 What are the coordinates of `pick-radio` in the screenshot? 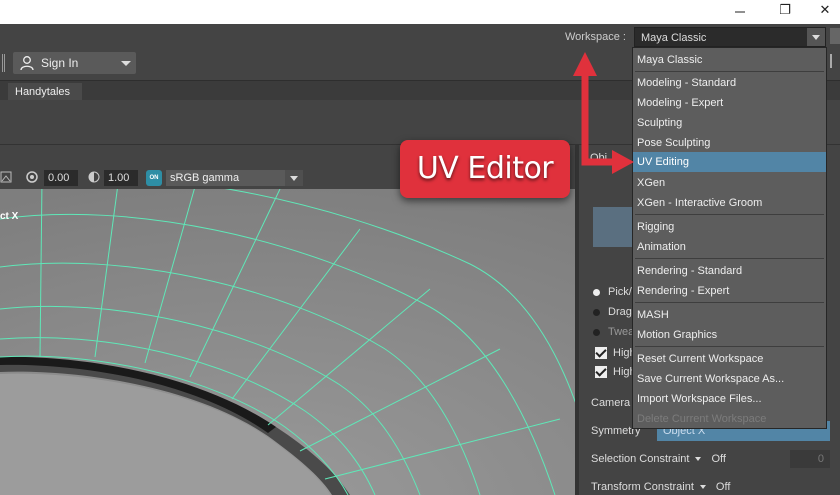 It's located at (596, 292).